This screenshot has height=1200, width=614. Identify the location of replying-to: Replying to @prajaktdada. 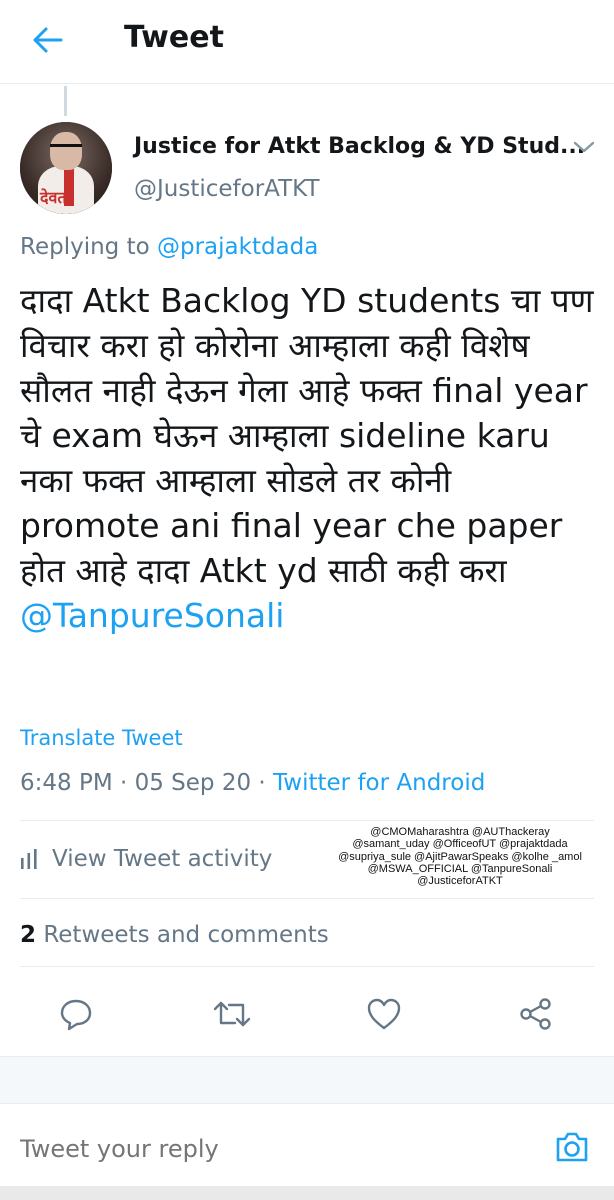
(169, 247).